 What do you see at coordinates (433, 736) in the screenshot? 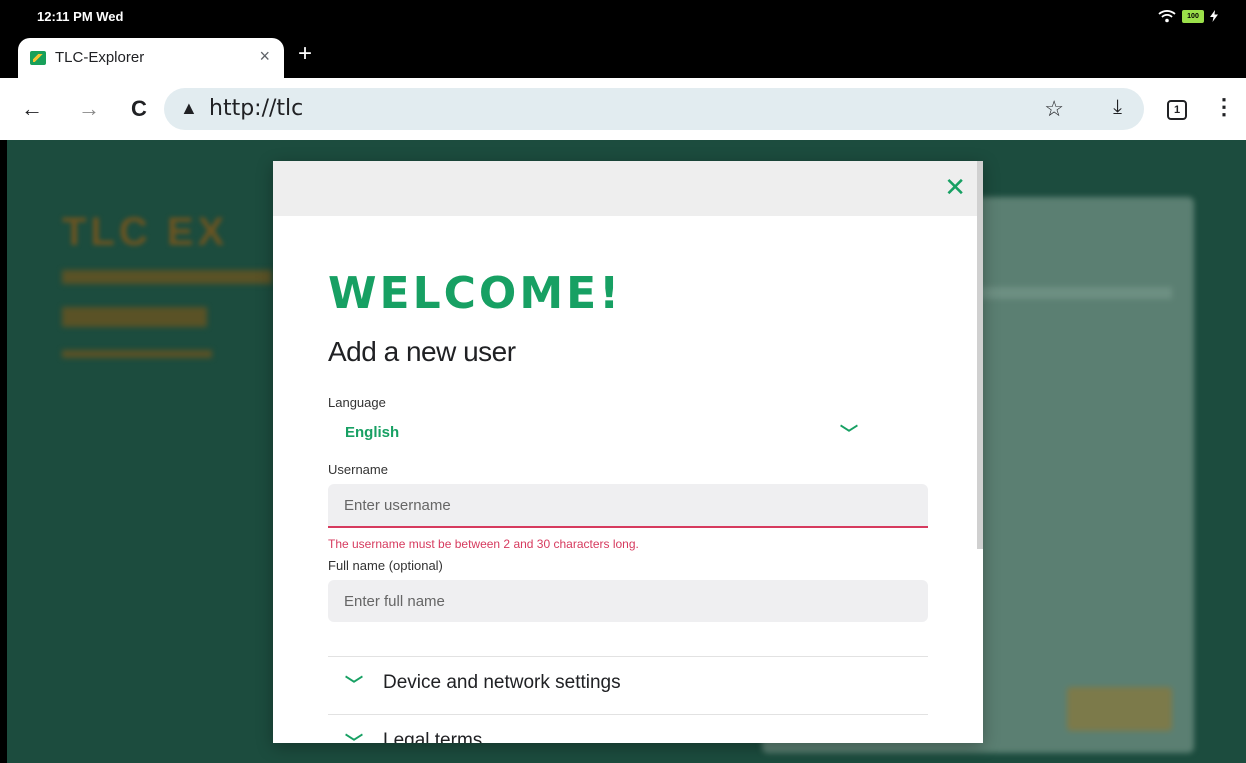
I see `section-title: Legal terms` at bounding box center [433, 736].